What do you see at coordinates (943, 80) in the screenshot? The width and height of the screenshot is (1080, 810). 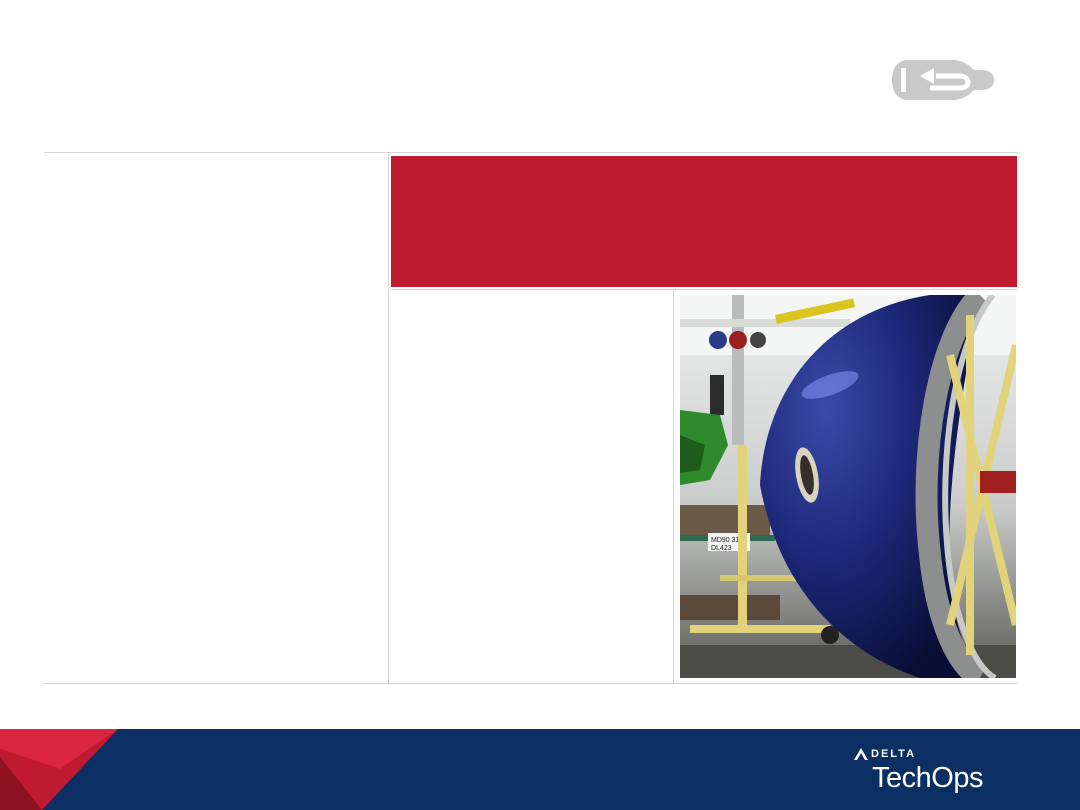 I see `back-arrow-icon` at bounding box center [943, 80].